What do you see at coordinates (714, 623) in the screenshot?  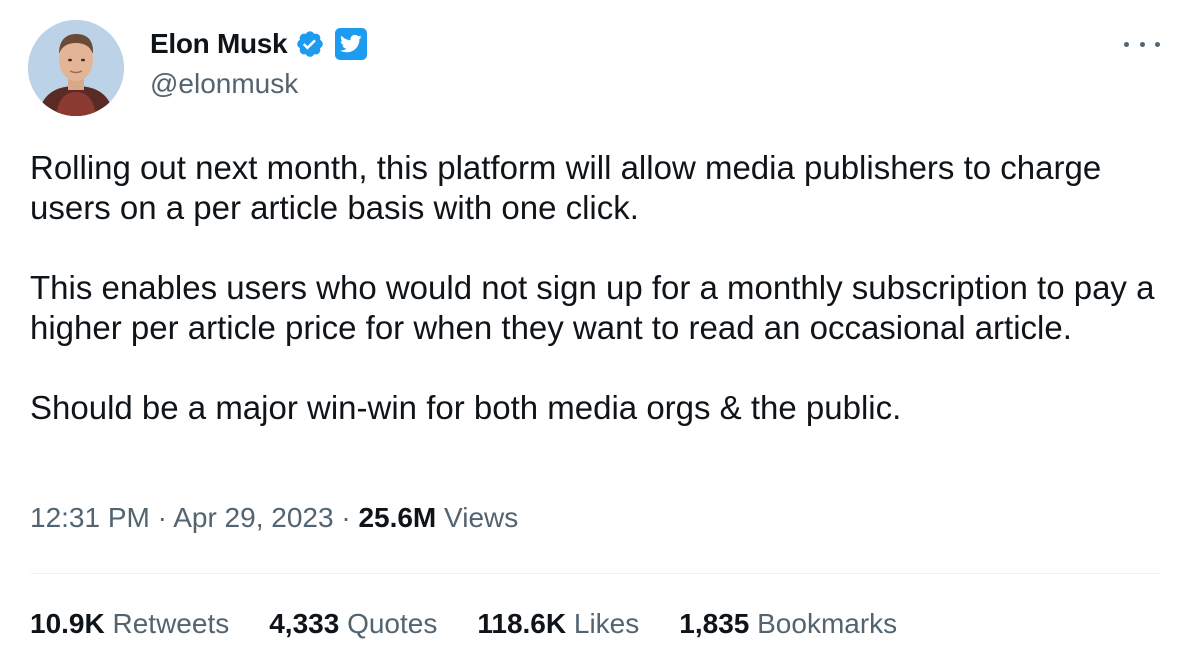 I see `bookmarks-count: 1,835` at bounding box center [714, 623].